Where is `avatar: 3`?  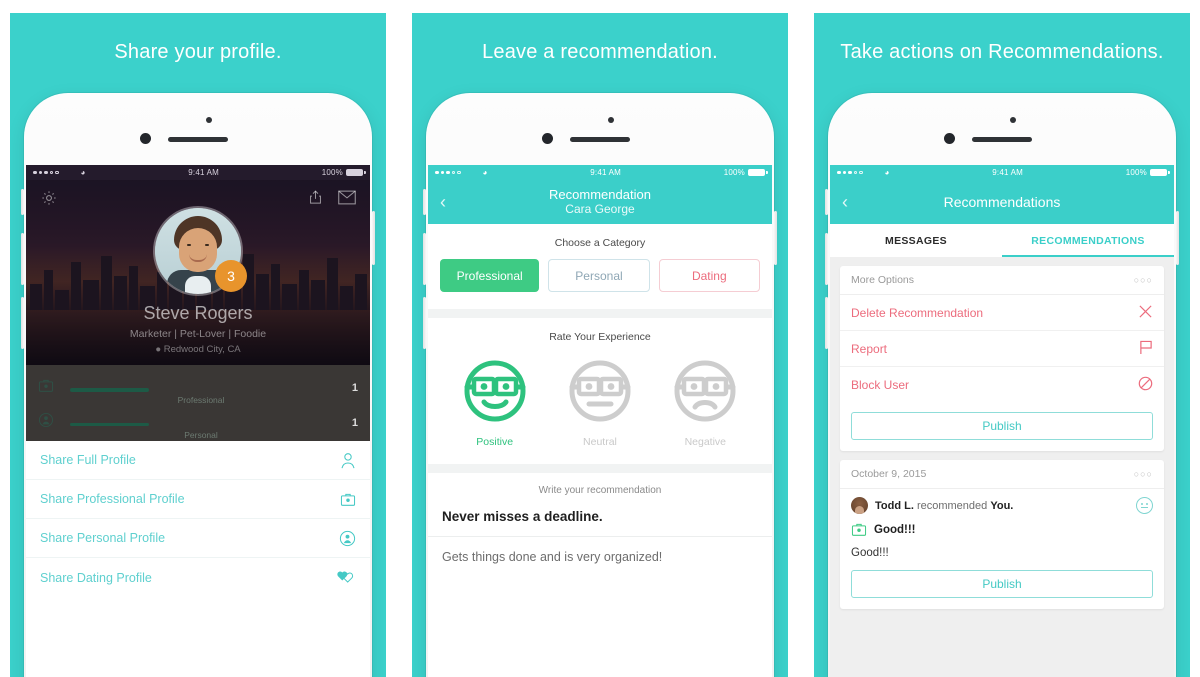 avatar: 3 is located at coordinates (201, 251).